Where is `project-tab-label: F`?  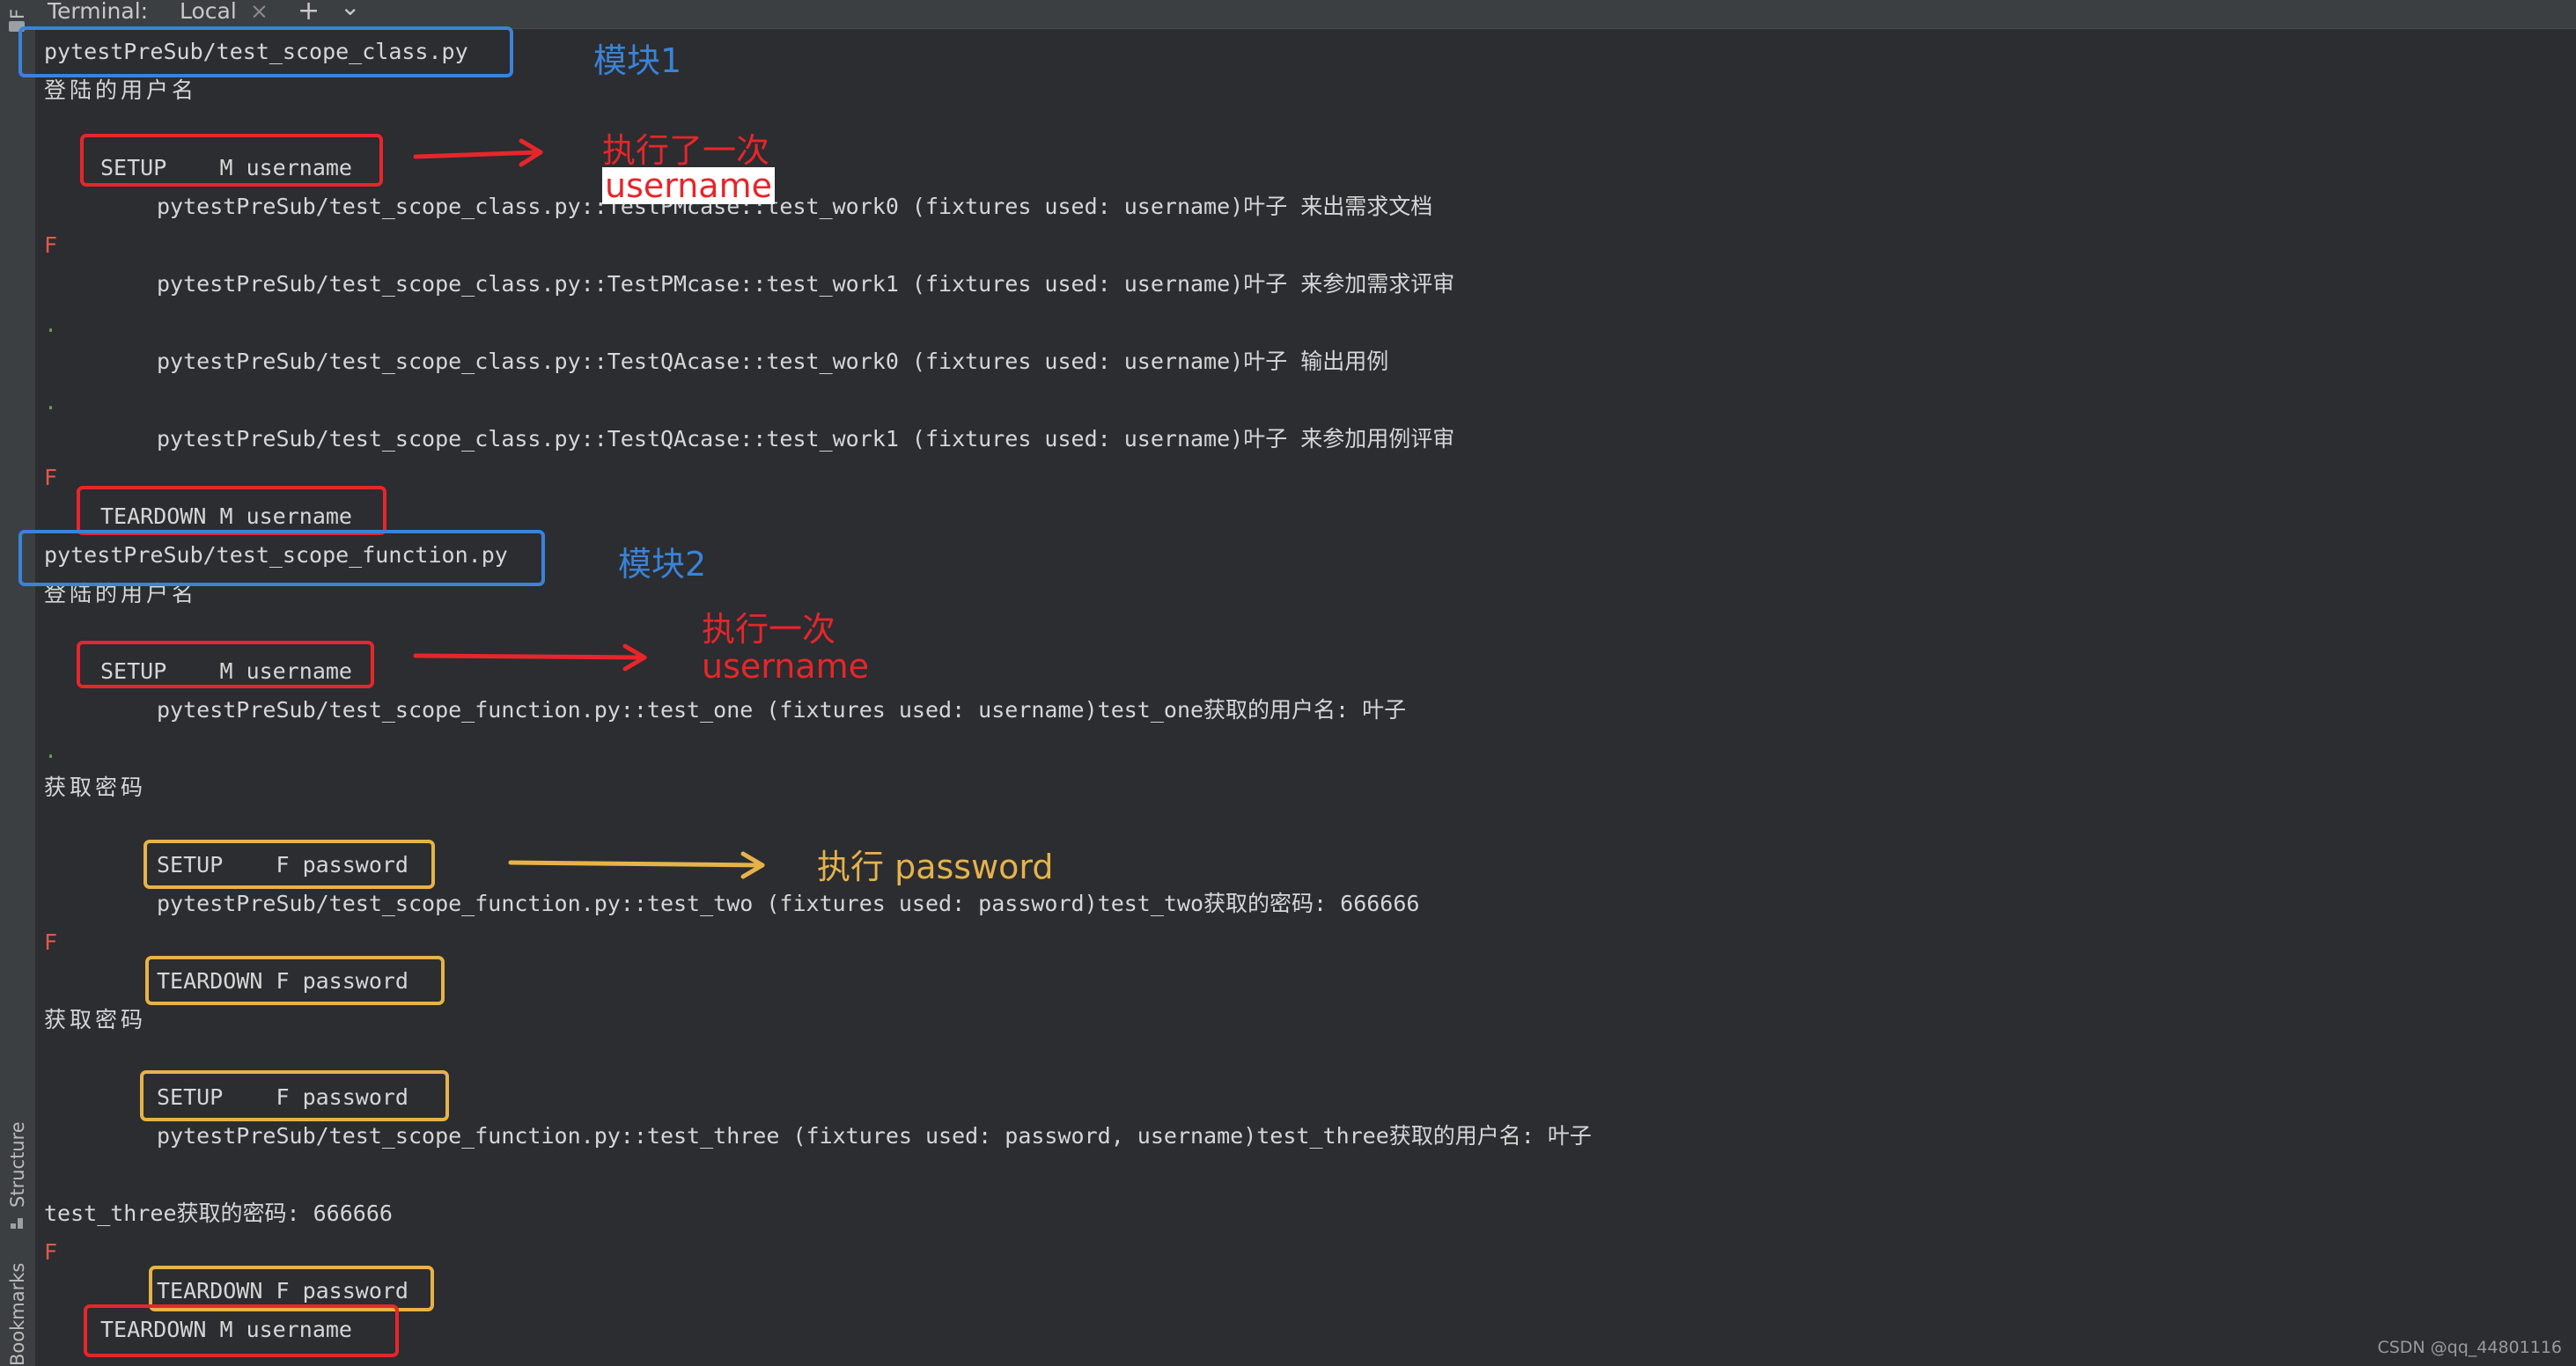
project-tab-label: F is located at coordinates (17, 14).